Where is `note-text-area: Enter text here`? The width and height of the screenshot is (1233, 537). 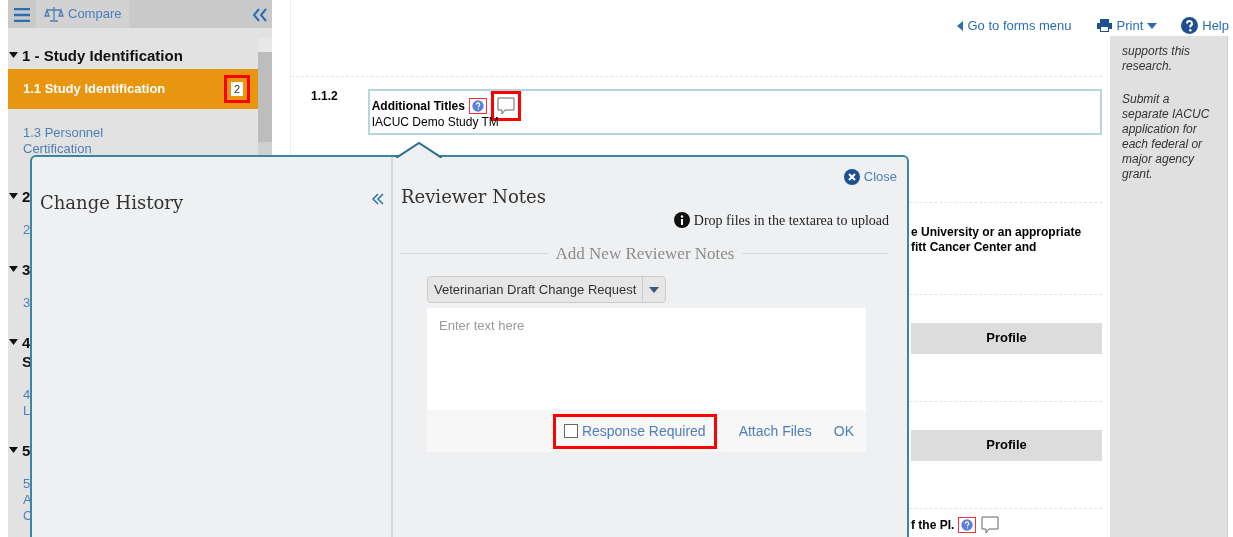
note-text-area: Enter text here is located at coordinates (646, 359).